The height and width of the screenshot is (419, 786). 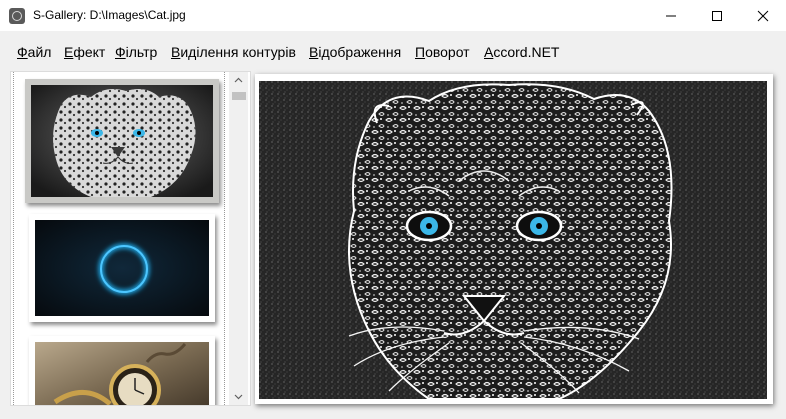 I want to click on thumbnail-scrollbar, so click(x=238, y=238).